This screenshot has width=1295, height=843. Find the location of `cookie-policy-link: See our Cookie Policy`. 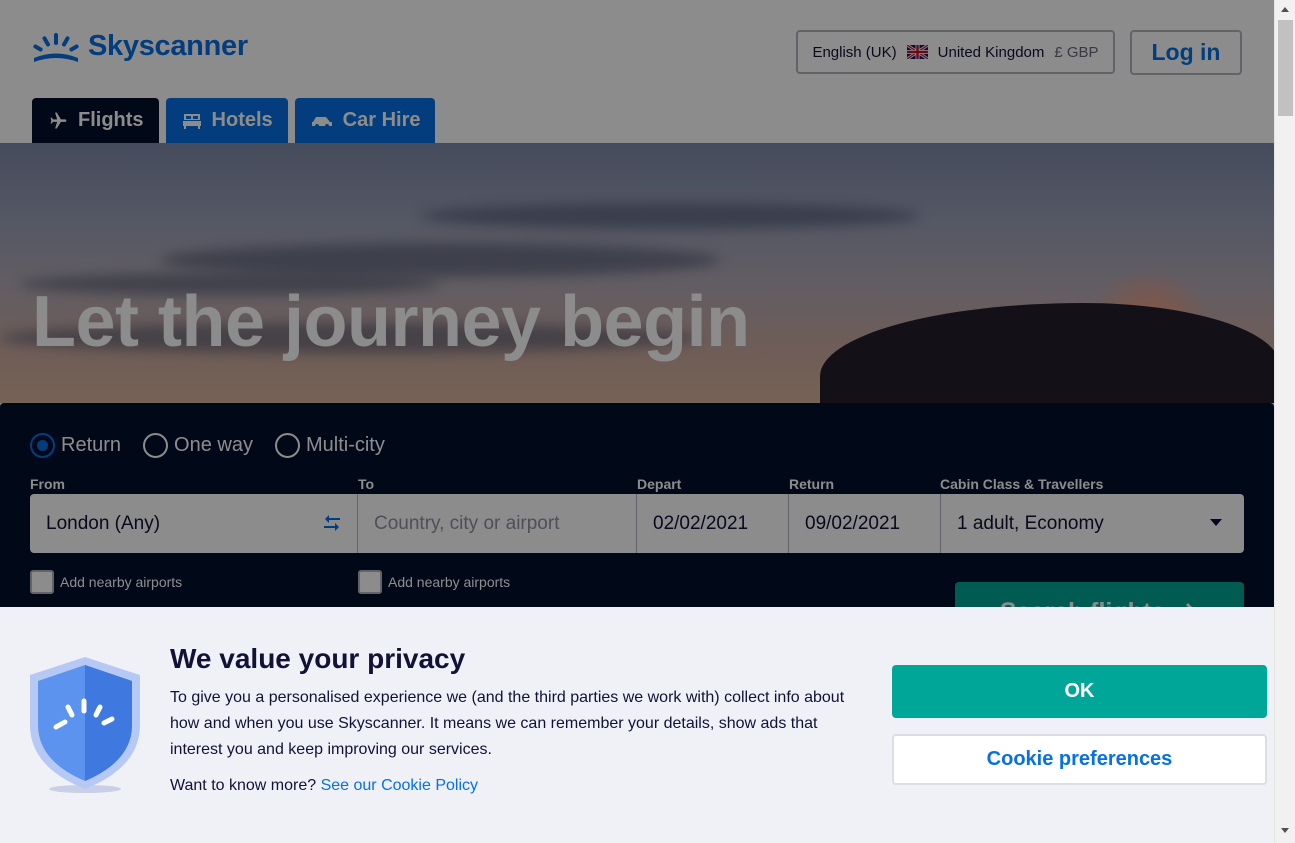

cookie-policy-link: See our Cookie Policy is located at coordinates (399, 785).